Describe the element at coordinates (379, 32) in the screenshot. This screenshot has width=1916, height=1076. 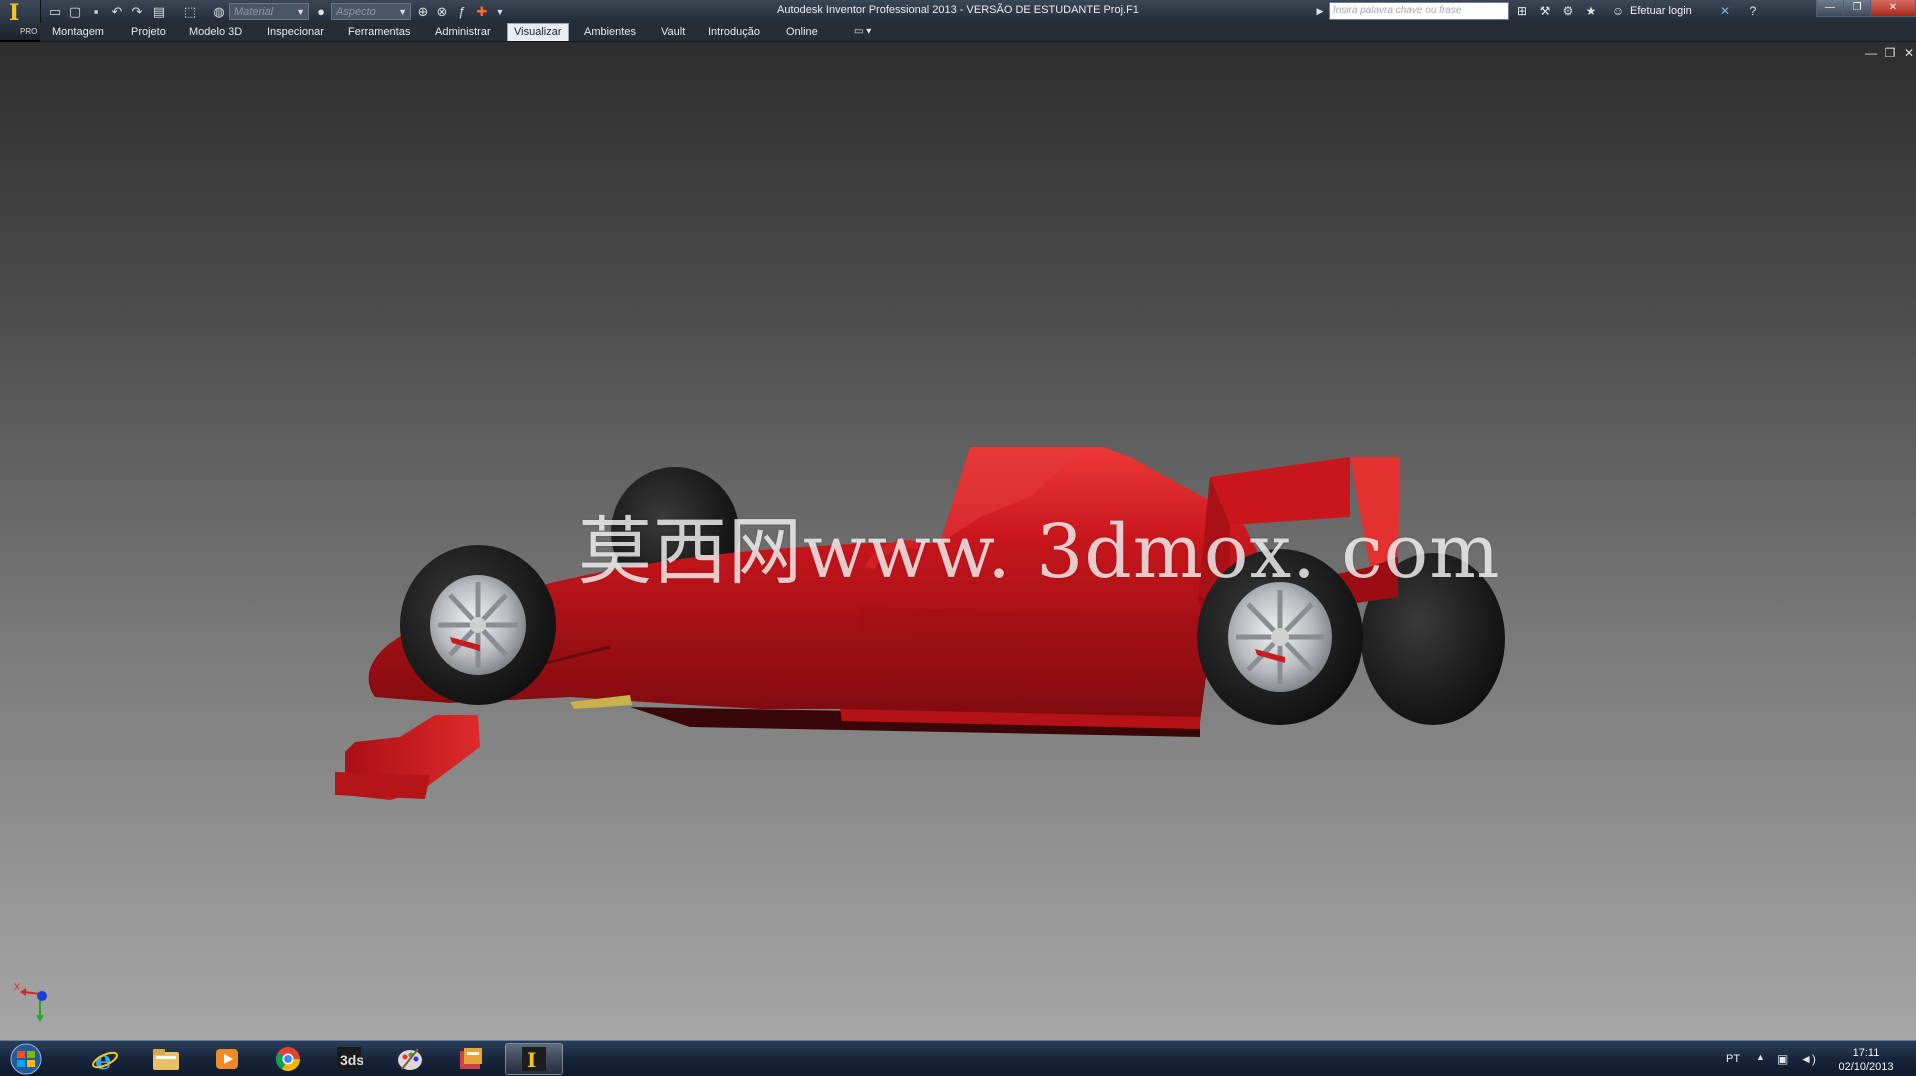
I see `tab-ferramentas: Ferramentas` at that location.